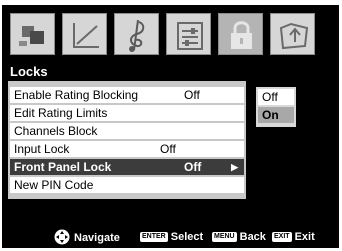 This screenshot has height=251, width=342. I want to click on help-back: MENU Back, so click(239, 237).